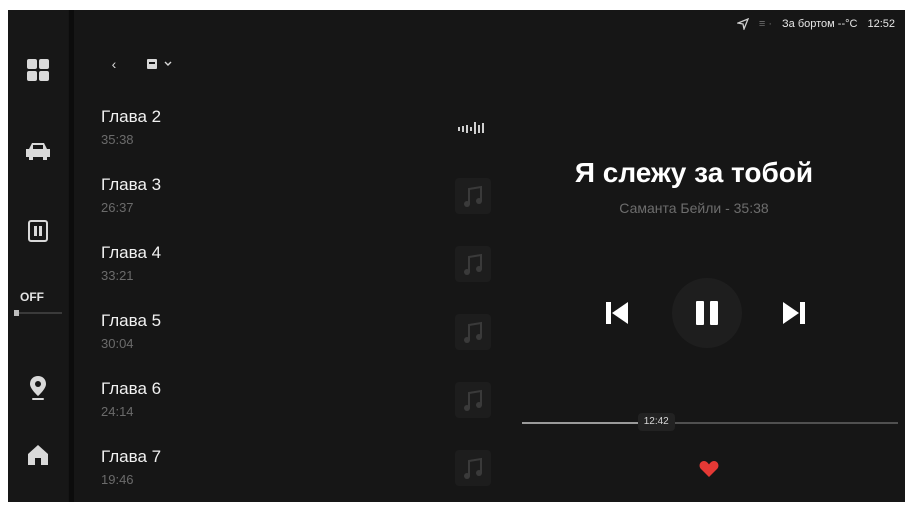  What do you see at coordinates (131, 184) in the screenshot?
I see `chapter-title: Глава 3` at bounding box center [131, 184].